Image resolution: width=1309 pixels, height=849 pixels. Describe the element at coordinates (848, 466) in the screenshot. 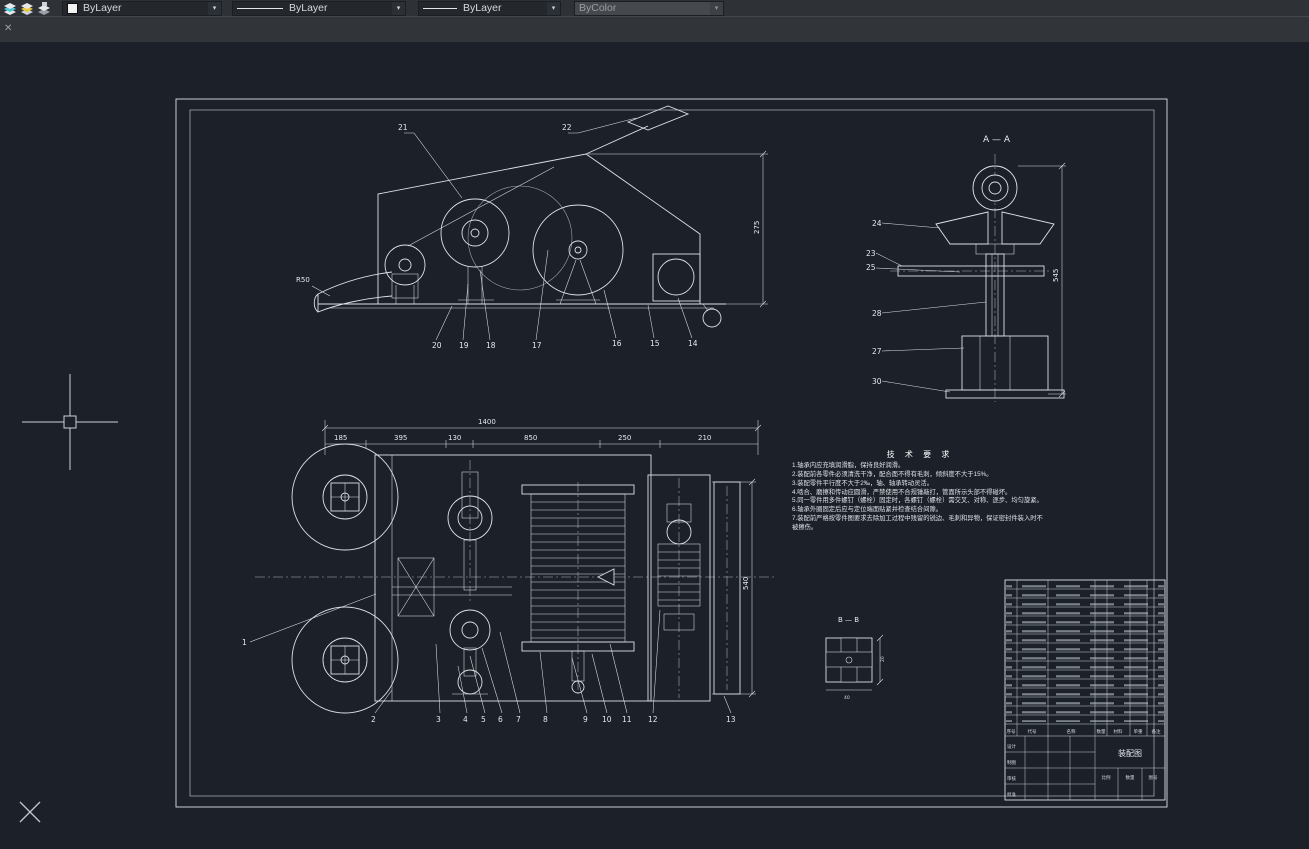

I see `note-line: 1.轴承内应充填润滑脂，保持良好润滑。` at that location.